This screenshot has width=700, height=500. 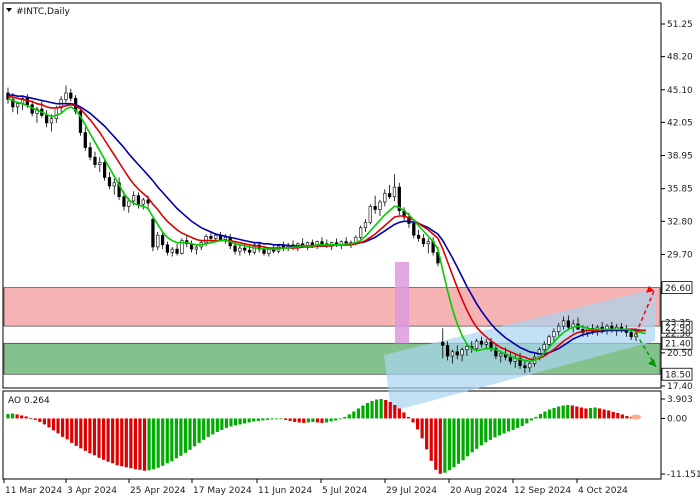 What do you see at coordinates (680, 58) in the screenshot?
I see `price-tick-label: 48.20` at bounding box center [680, 58].